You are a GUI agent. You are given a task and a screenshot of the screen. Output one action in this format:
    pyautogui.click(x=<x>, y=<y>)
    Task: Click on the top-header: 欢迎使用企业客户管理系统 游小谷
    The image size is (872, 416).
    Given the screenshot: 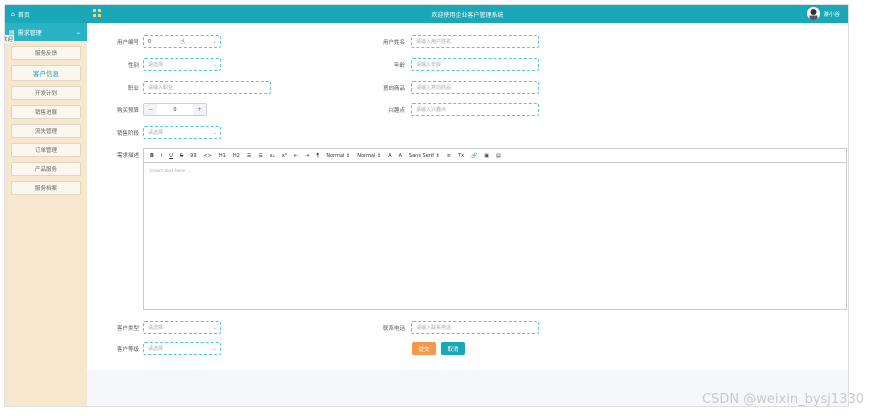 What is the action you would take?
    pyautogui.click(x=467, y=14)
    